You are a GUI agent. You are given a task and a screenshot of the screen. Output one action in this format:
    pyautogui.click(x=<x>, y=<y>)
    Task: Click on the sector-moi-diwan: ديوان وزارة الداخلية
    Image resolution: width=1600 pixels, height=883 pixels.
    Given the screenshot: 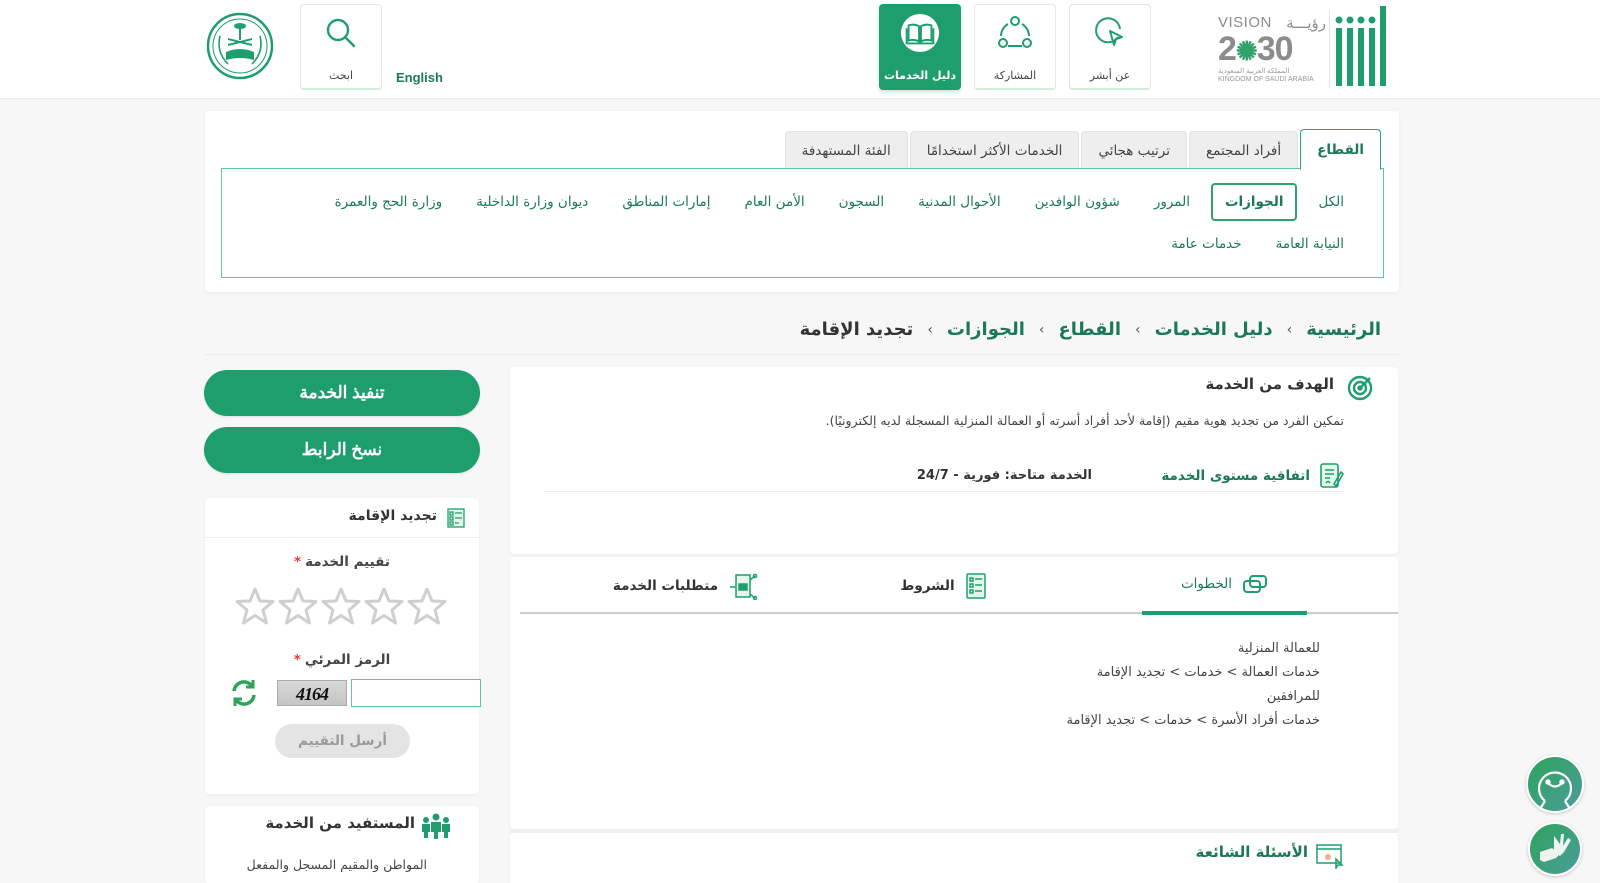 What is the action you would take?
    pyautogui.click(x=532, y=202)
    